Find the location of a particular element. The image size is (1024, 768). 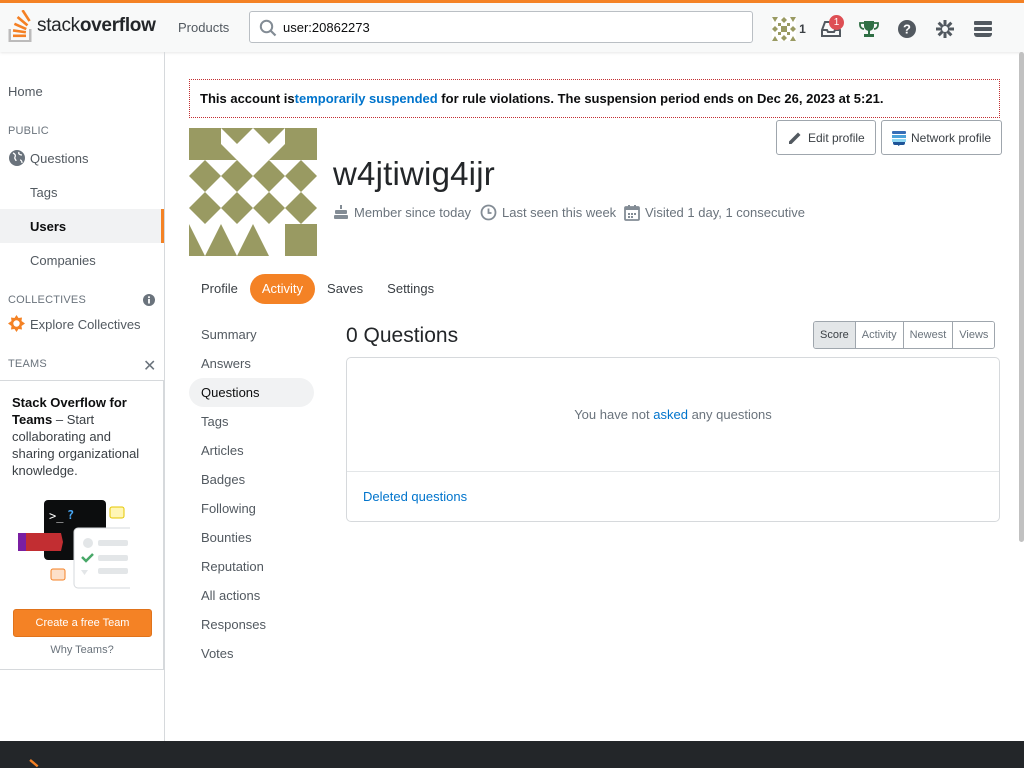

top-icons: 1 1 ? is located at coordinates (884, 29).